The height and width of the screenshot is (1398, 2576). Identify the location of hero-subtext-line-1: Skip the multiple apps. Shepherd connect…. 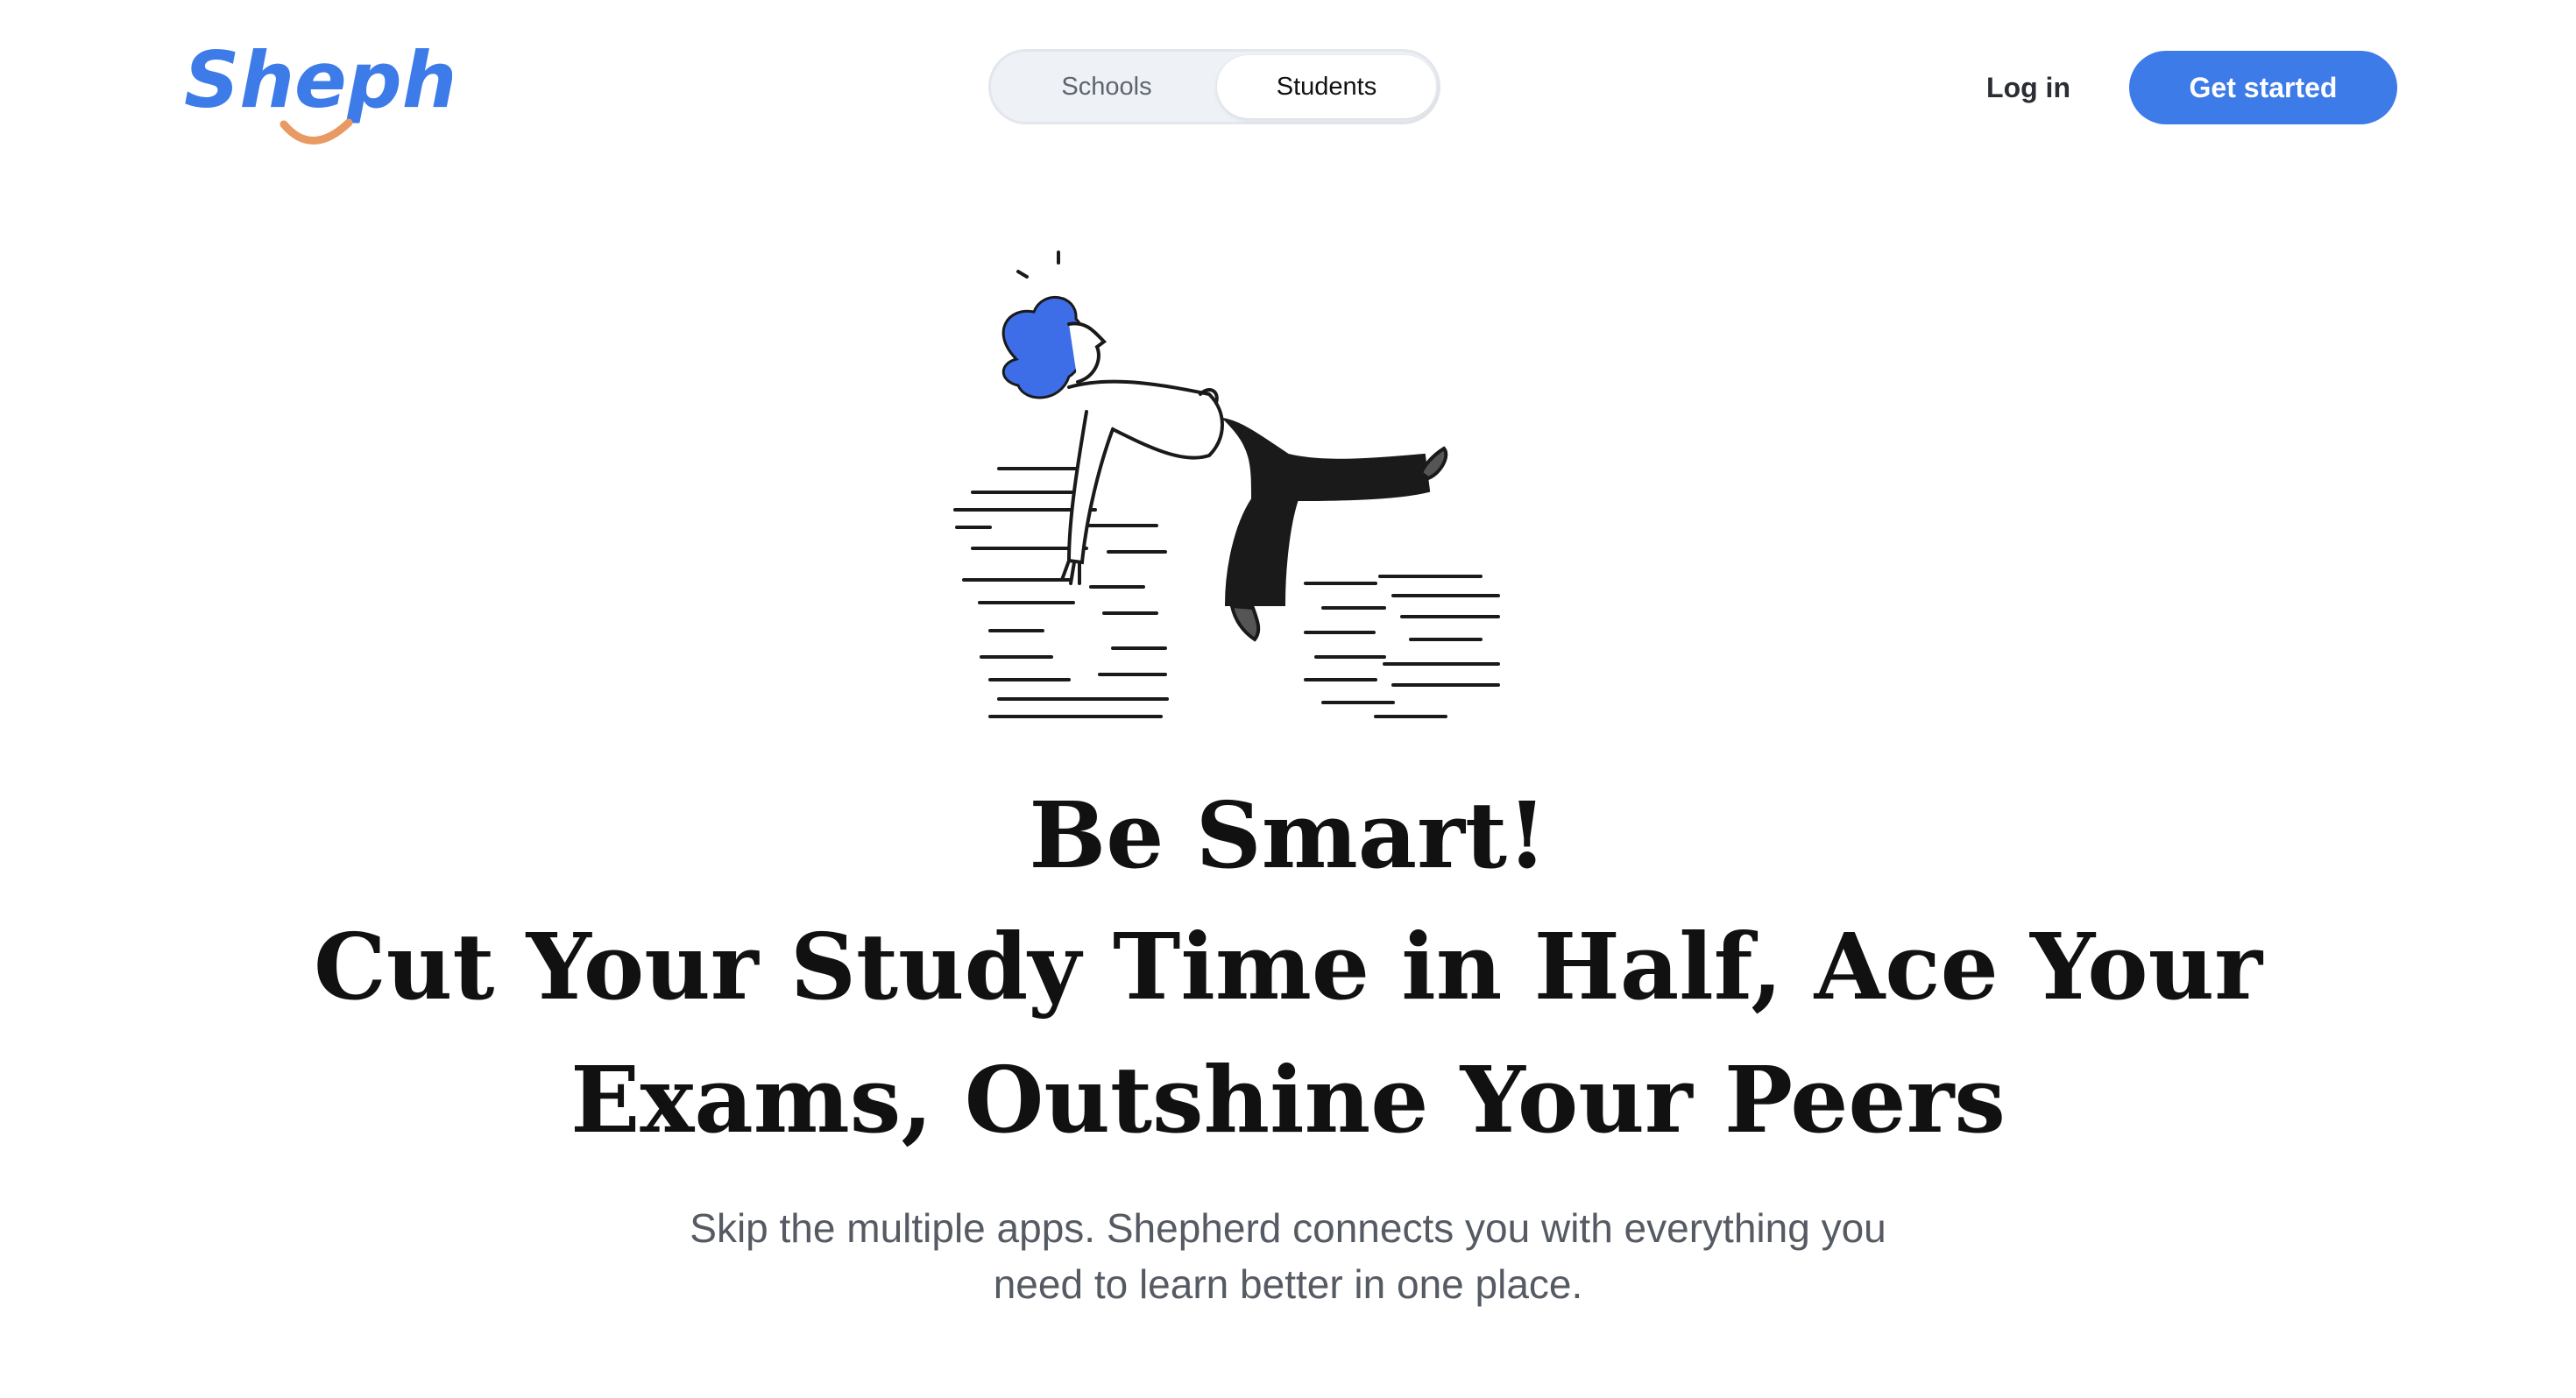
(1288, 1228).